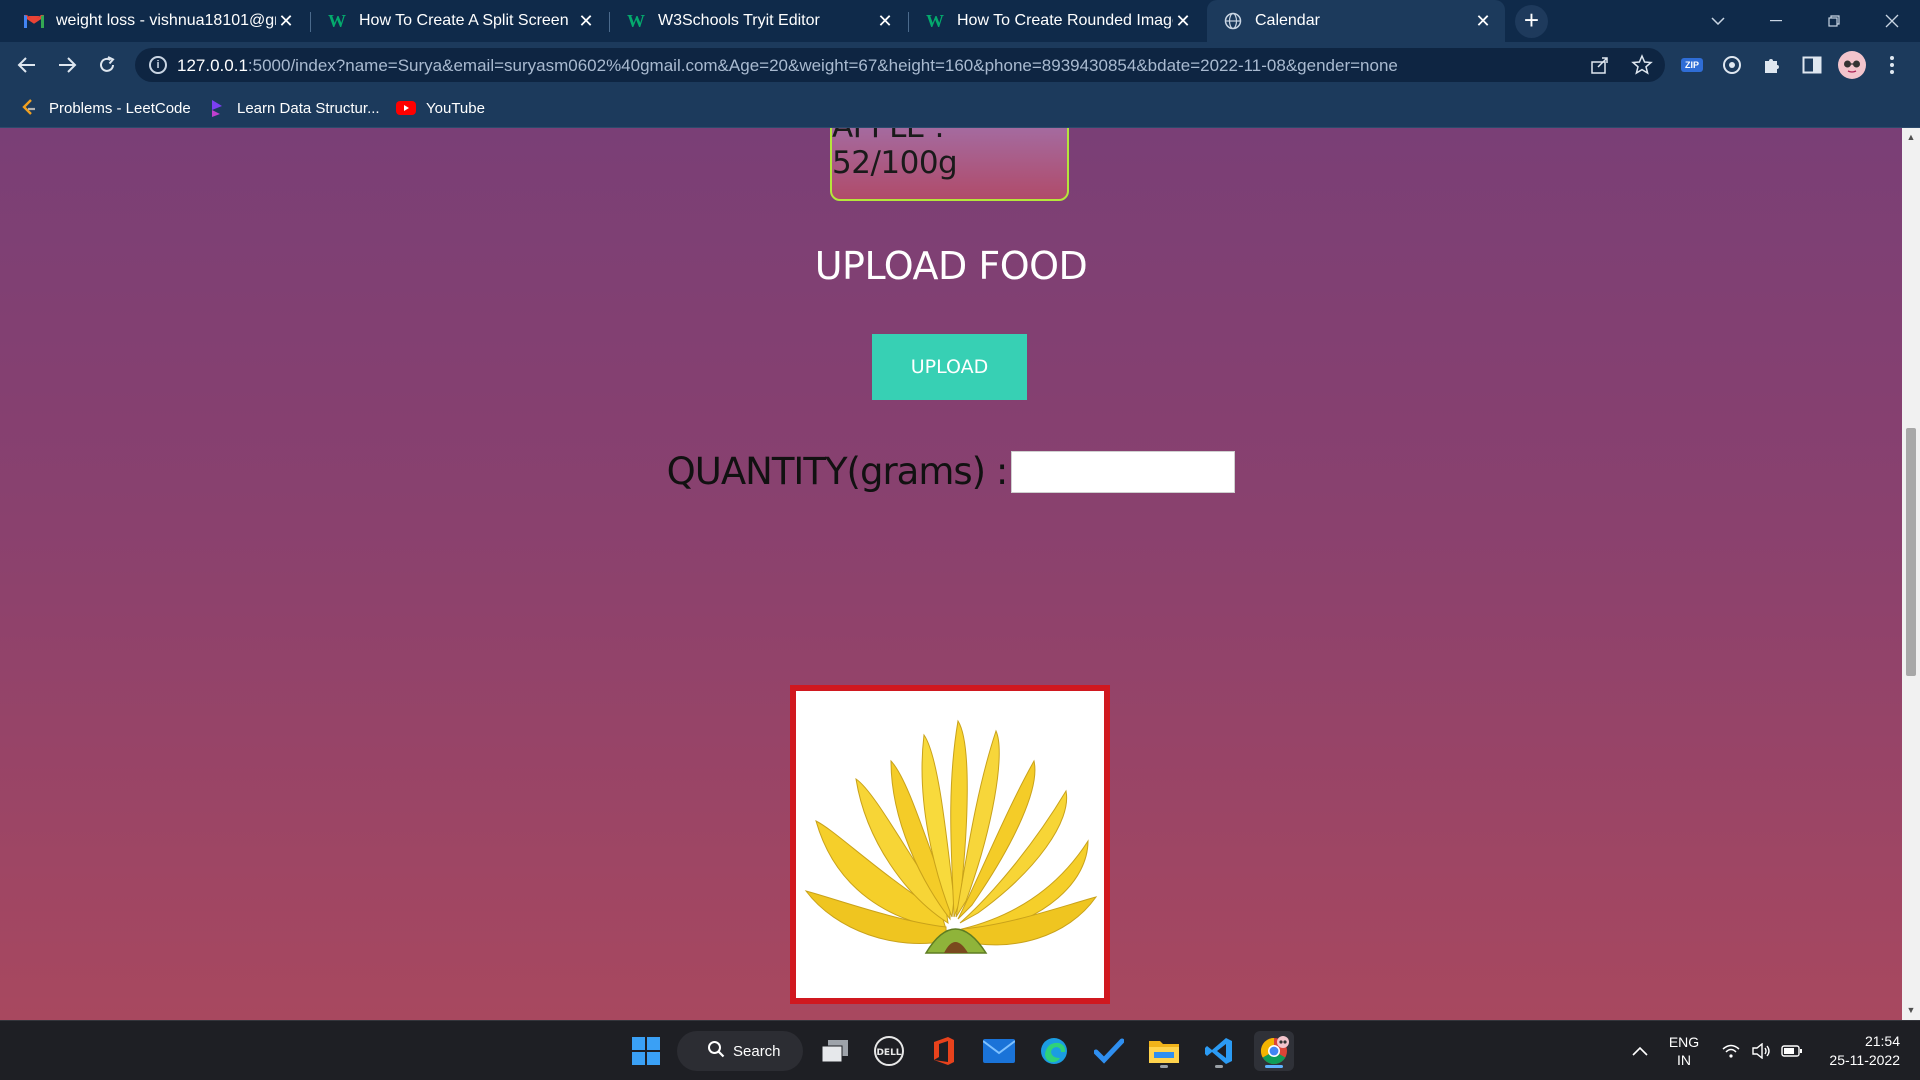  I want to click on tab-calendar: Calendar ✕, so click(1356, 21).